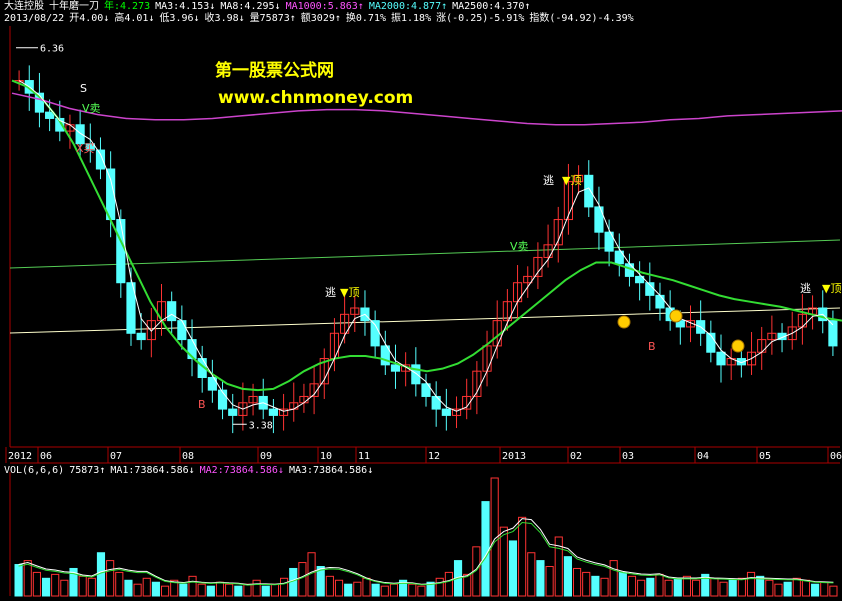 Image resolution: width=842 pixels, height=601 pixels. Describe the element at coordinates (331, 470) in the screenshot. I see `volume-field-4: MA3:73864.586↓` at that location.